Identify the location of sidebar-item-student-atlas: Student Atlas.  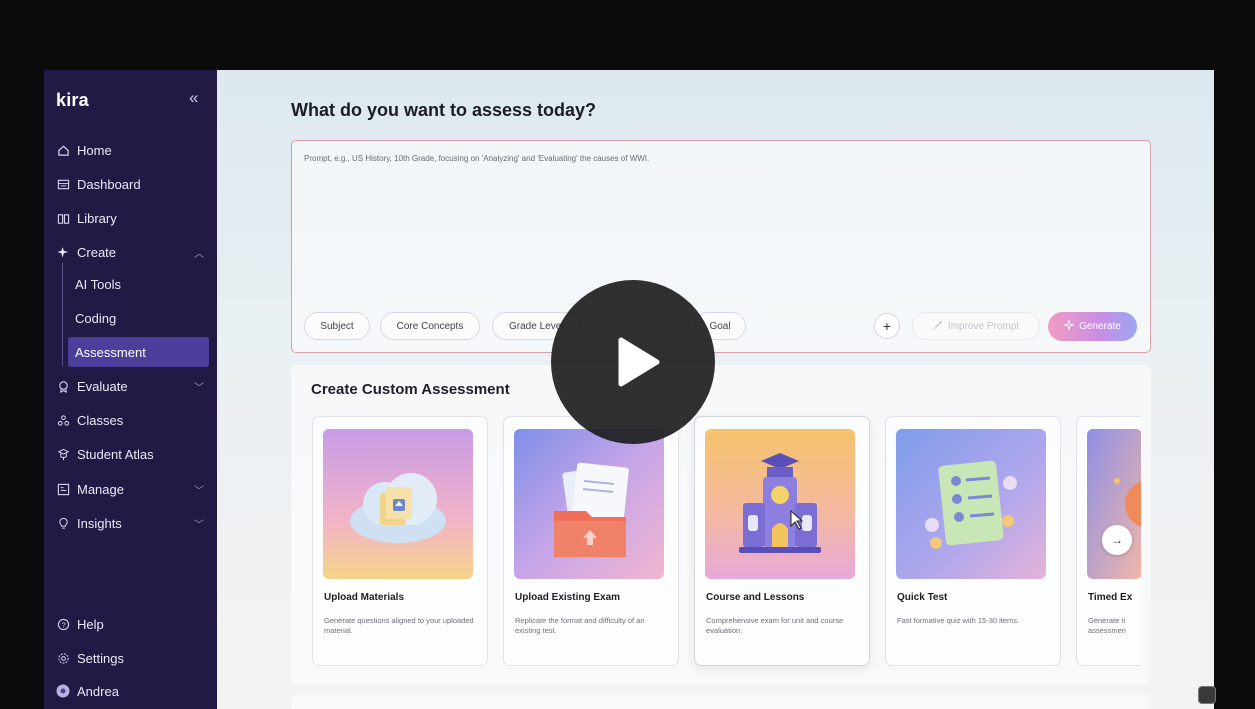
(133, 454).